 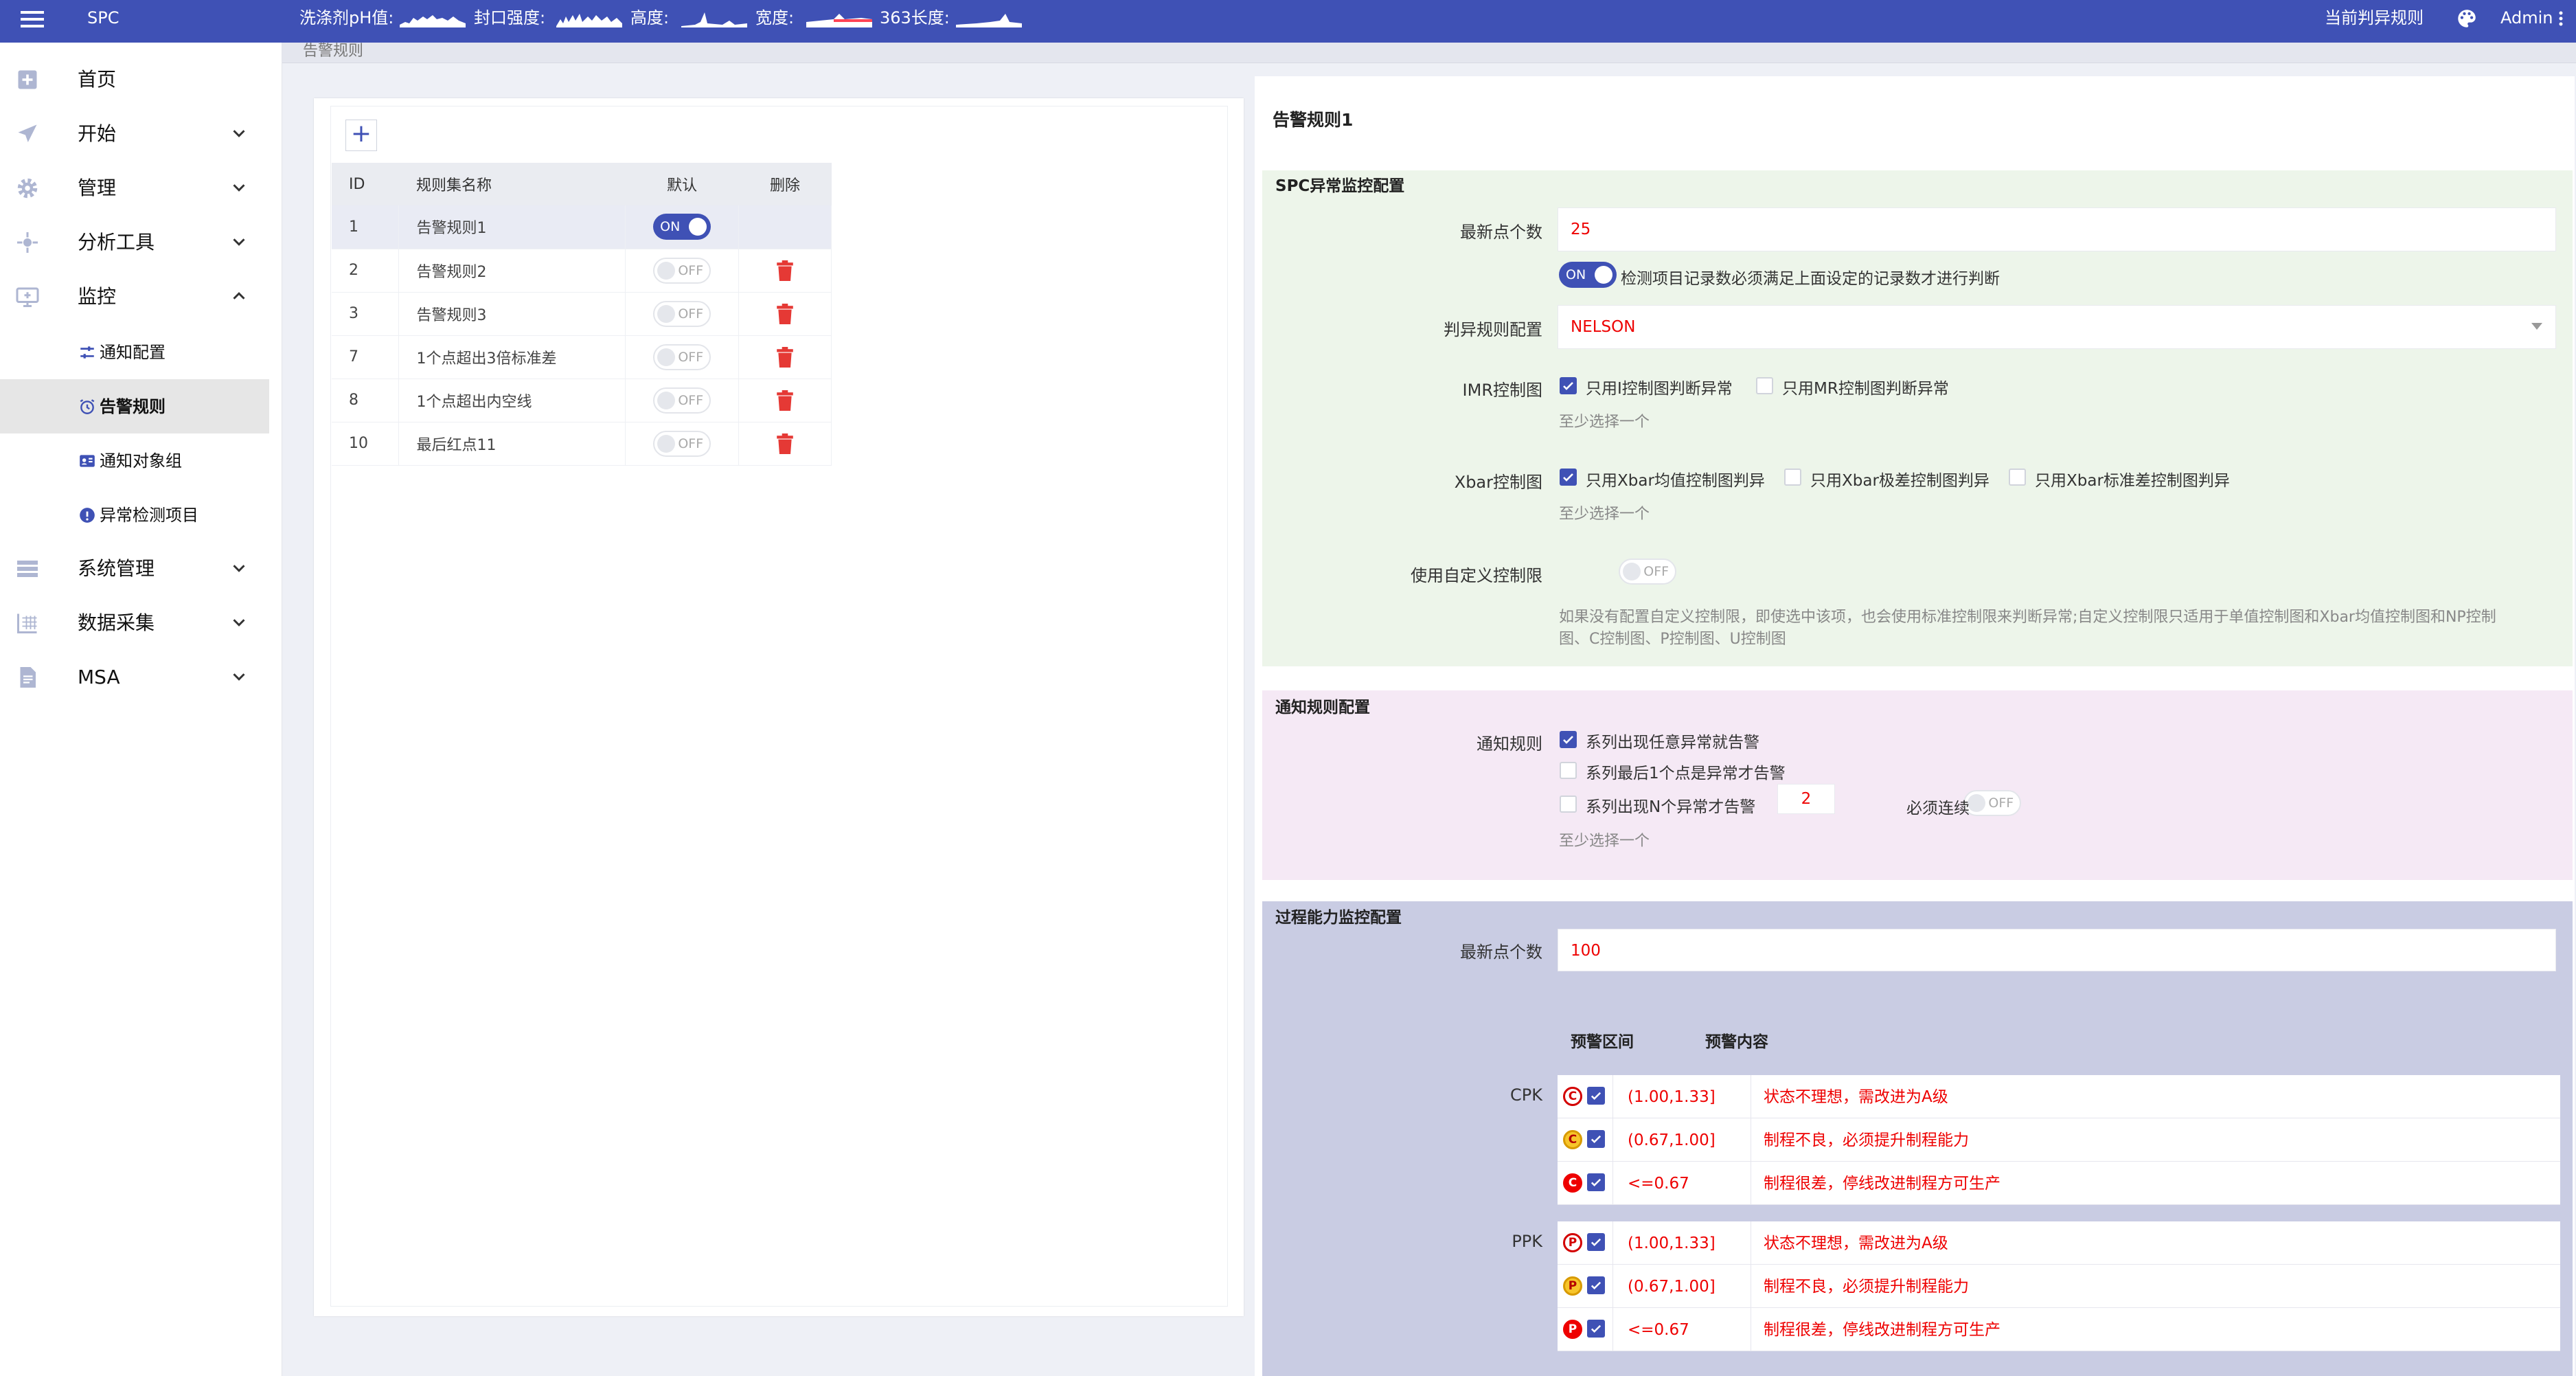 I want to click on table-row: 7 1个点超出3倍标准差 OFF, so click(x=582, y=357).